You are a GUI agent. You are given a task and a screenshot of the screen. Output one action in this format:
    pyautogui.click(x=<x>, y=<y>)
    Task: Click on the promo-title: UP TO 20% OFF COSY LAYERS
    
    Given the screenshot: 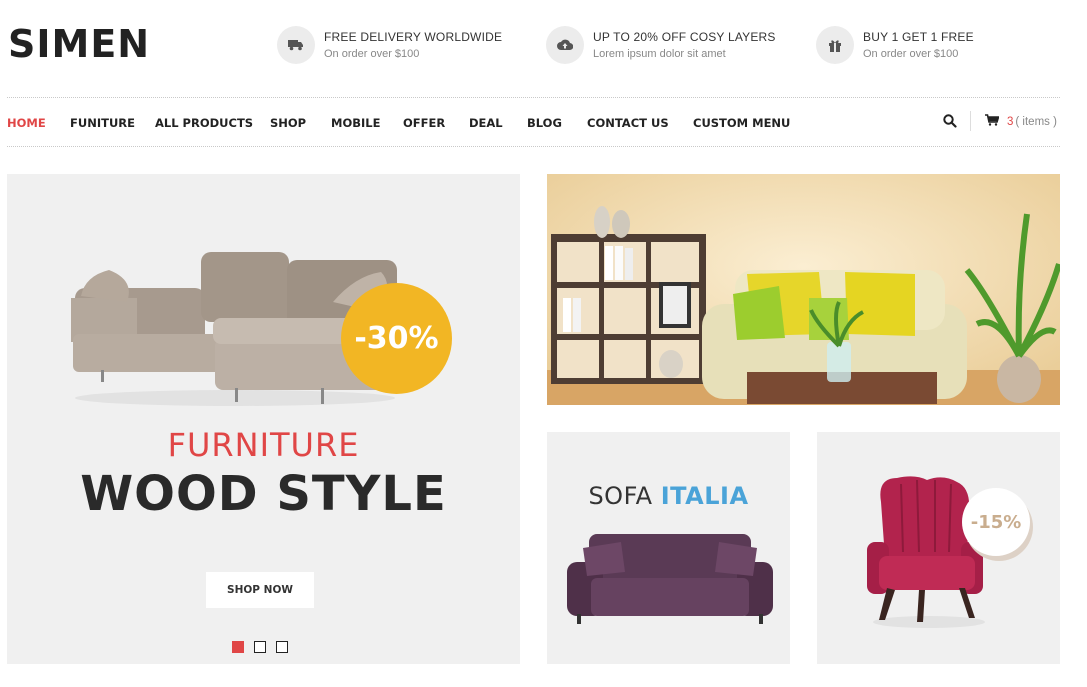 What is the action you would take?
    pyautogui.click(x=684, y=37)
    